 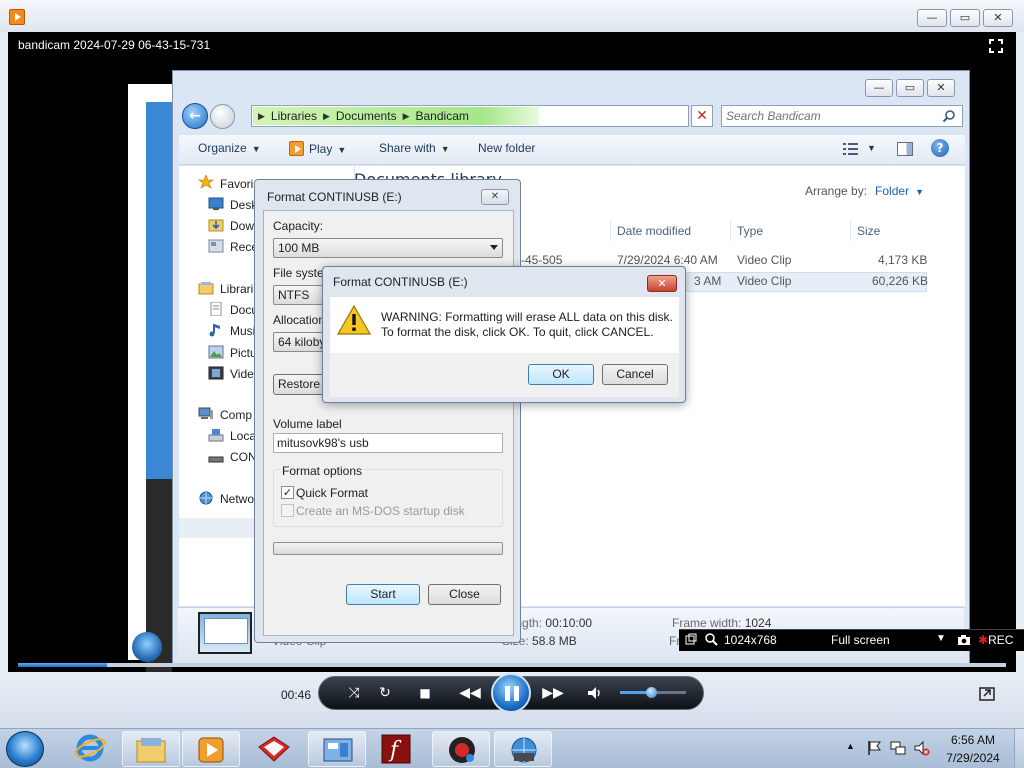 I want to click on volume-muted-tray-icon, so click(x=922, y=748).